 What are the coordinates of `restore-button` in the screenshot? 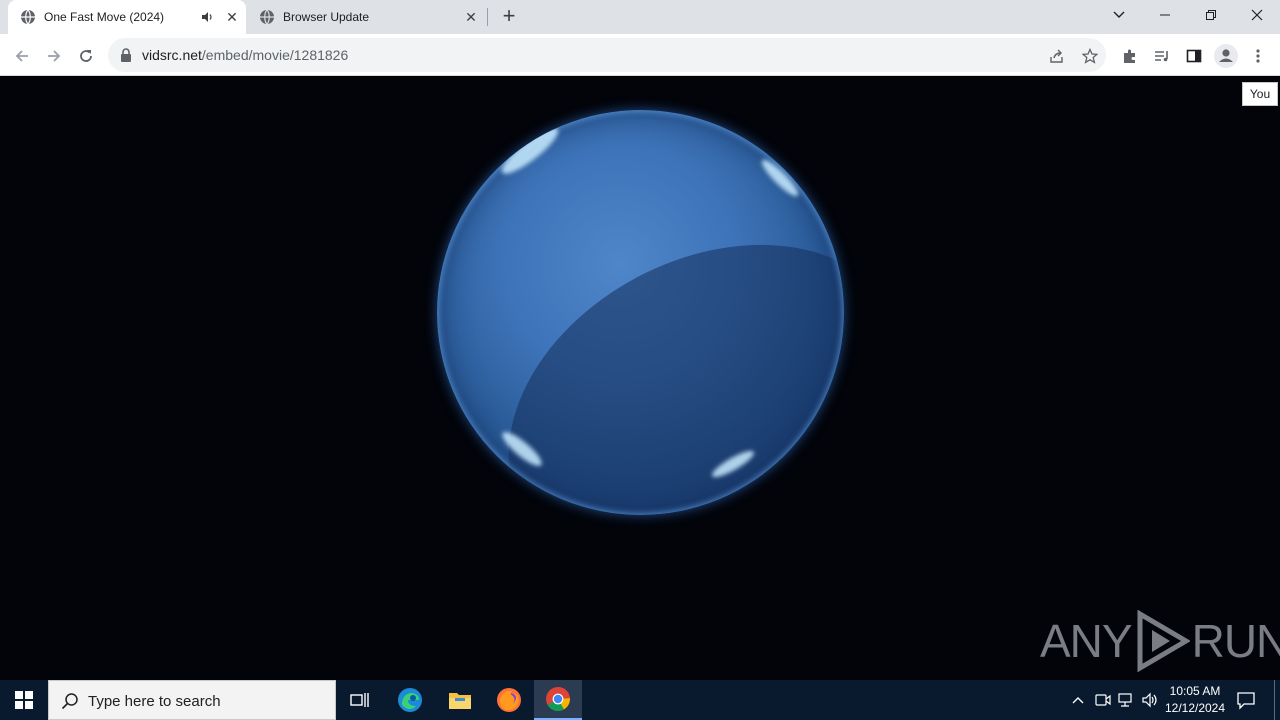 It's located at (1211, 15).